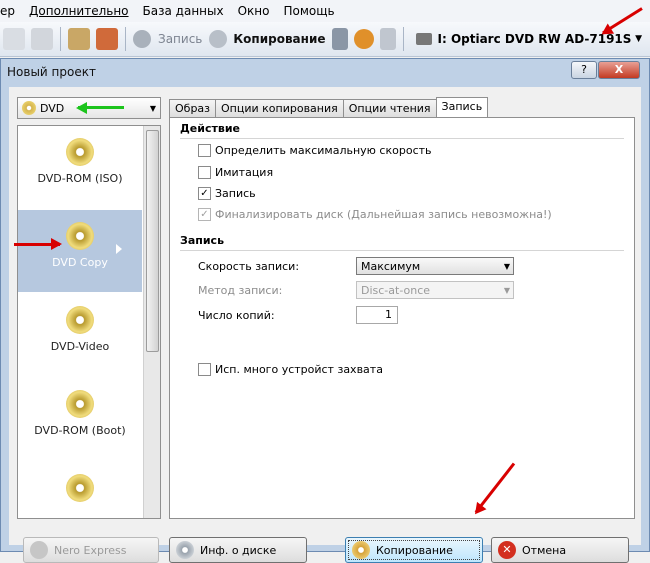  What do you see at coordinates (363, 39) in the screenshot?
I see `eject-icon` at bounding box center [363, 39].